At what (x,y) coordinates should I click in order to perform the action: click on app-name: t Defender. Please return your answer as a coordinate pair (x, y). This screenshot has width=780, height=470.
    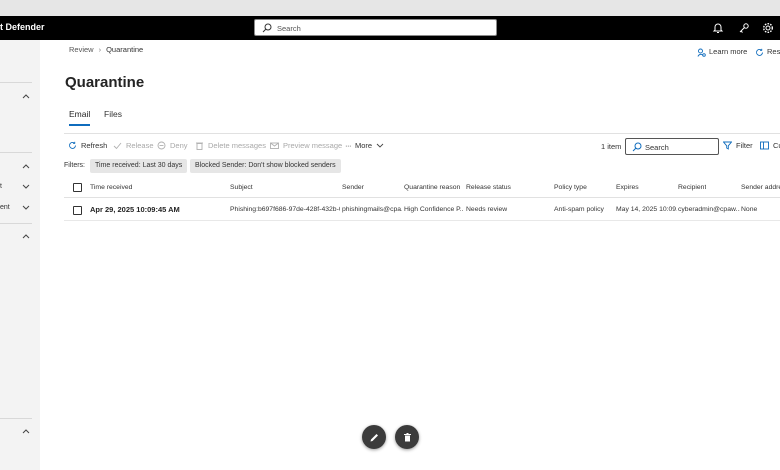
    Looking at the image, I should click on (22, 27).